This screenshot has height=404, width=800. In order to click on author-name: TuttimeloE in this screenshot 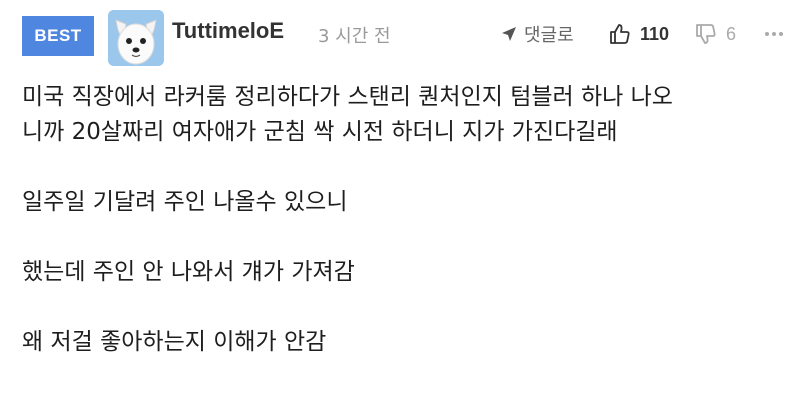, I will do `click(228, 31)`.